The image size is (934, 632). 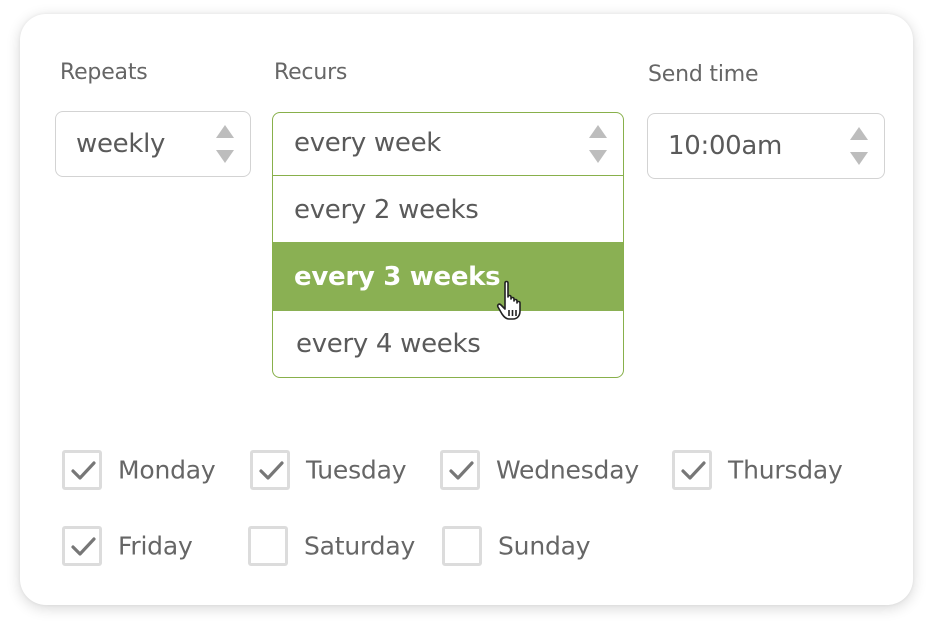 What do you see at coordinates (448, 210) in the screenshot?
I see `recurs-option-every-2-weeks: every 2 weeks` at bounding box center [448, 210].